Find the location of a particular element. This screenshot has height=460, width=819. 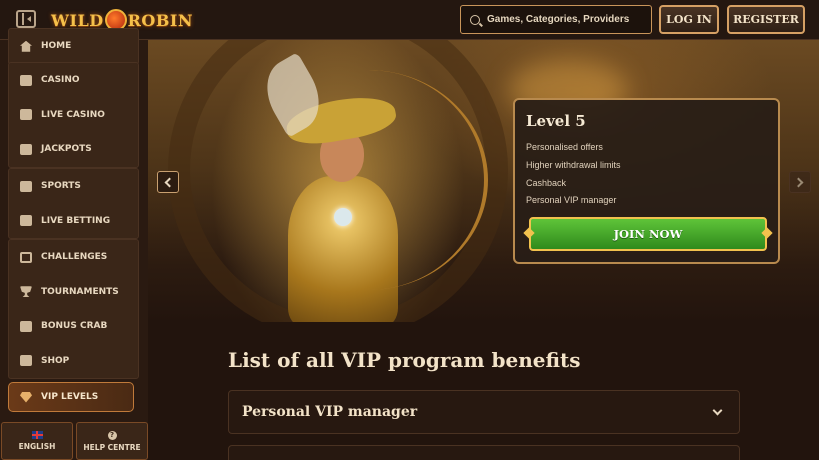

sidebar-item-label: VIP LEVELS is located at coordinates (70, 397).